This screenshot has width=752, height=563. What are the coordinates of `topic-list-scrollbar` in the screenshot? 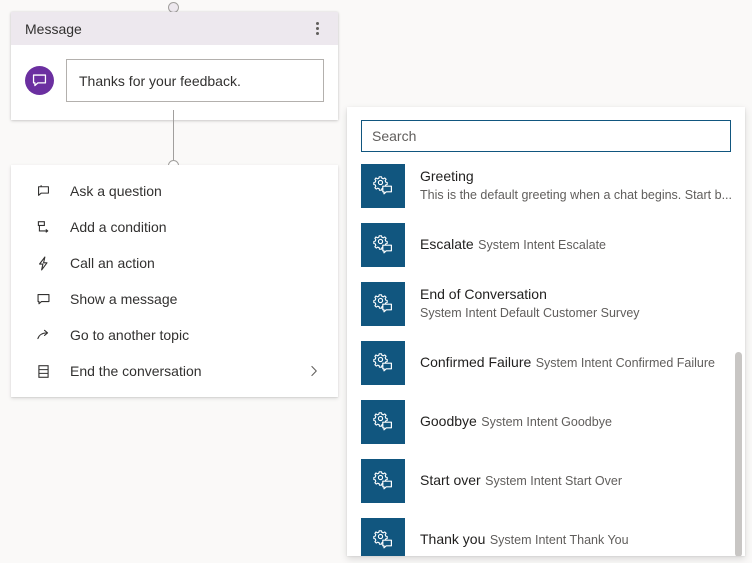 It's located at (738, 356).